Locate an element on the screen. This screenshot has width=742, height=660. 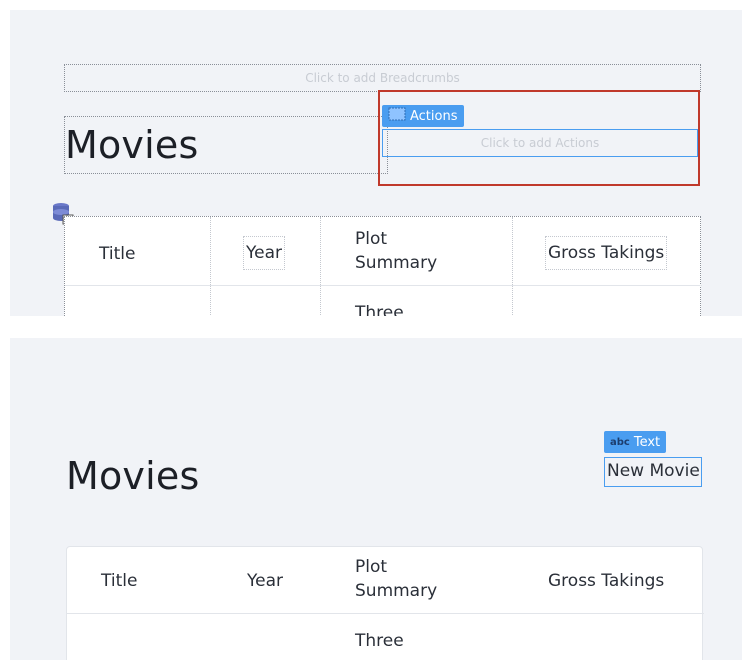
new-movie-link: New Movie is located at coordinates (653, 471).